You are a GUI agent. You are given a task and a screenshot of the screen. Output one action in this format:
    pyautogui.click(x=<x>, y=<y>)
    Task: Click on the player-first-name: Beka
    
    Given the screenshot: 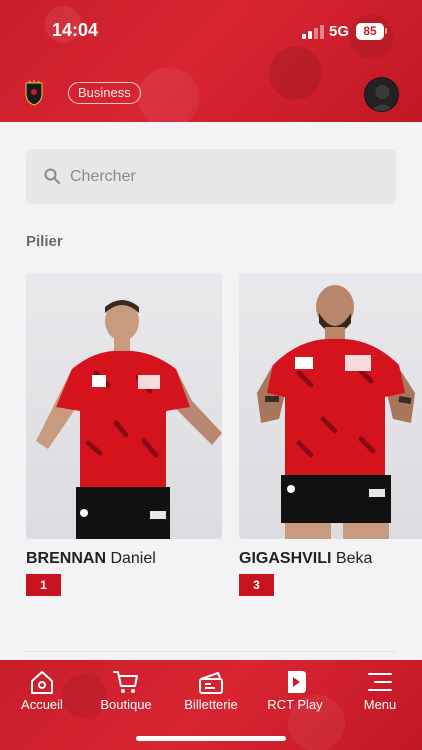 What is the action you would take?
    pyautogui.click(x=354, y=558)
    